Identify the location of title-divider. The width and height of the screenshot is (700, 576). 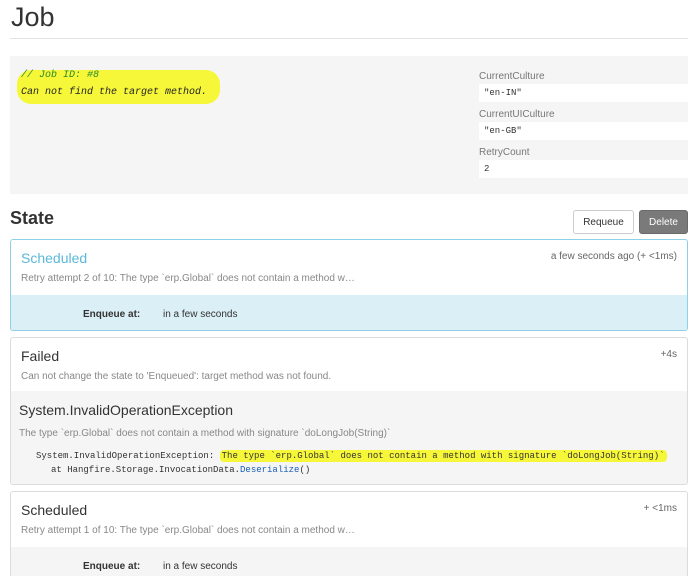
(349, 38).